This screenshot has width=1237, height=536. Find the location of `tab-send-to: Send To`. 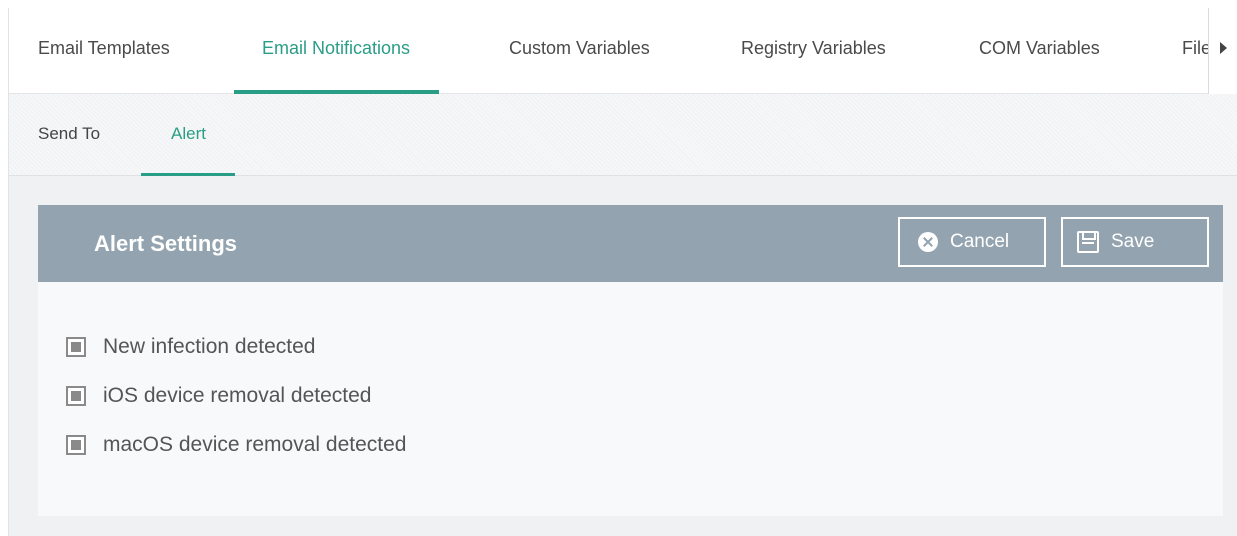

tab-send-to: Send To is located at coordinates (69, 135).